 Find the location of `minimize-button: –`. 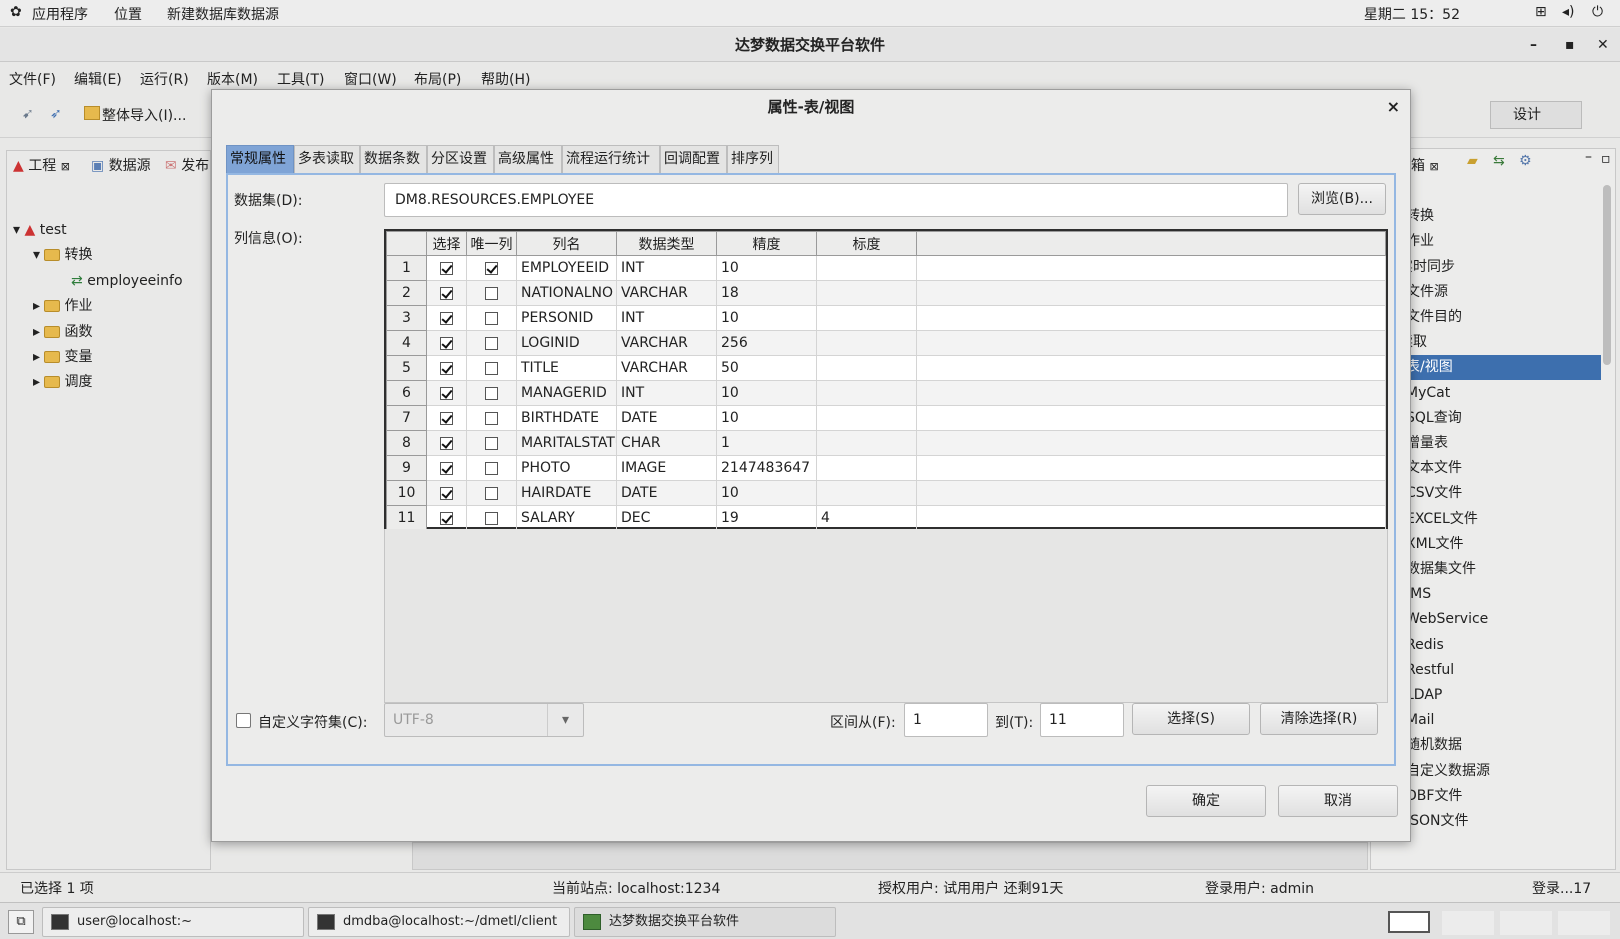

minimize-button: – is located at coordinates (1533, 45).